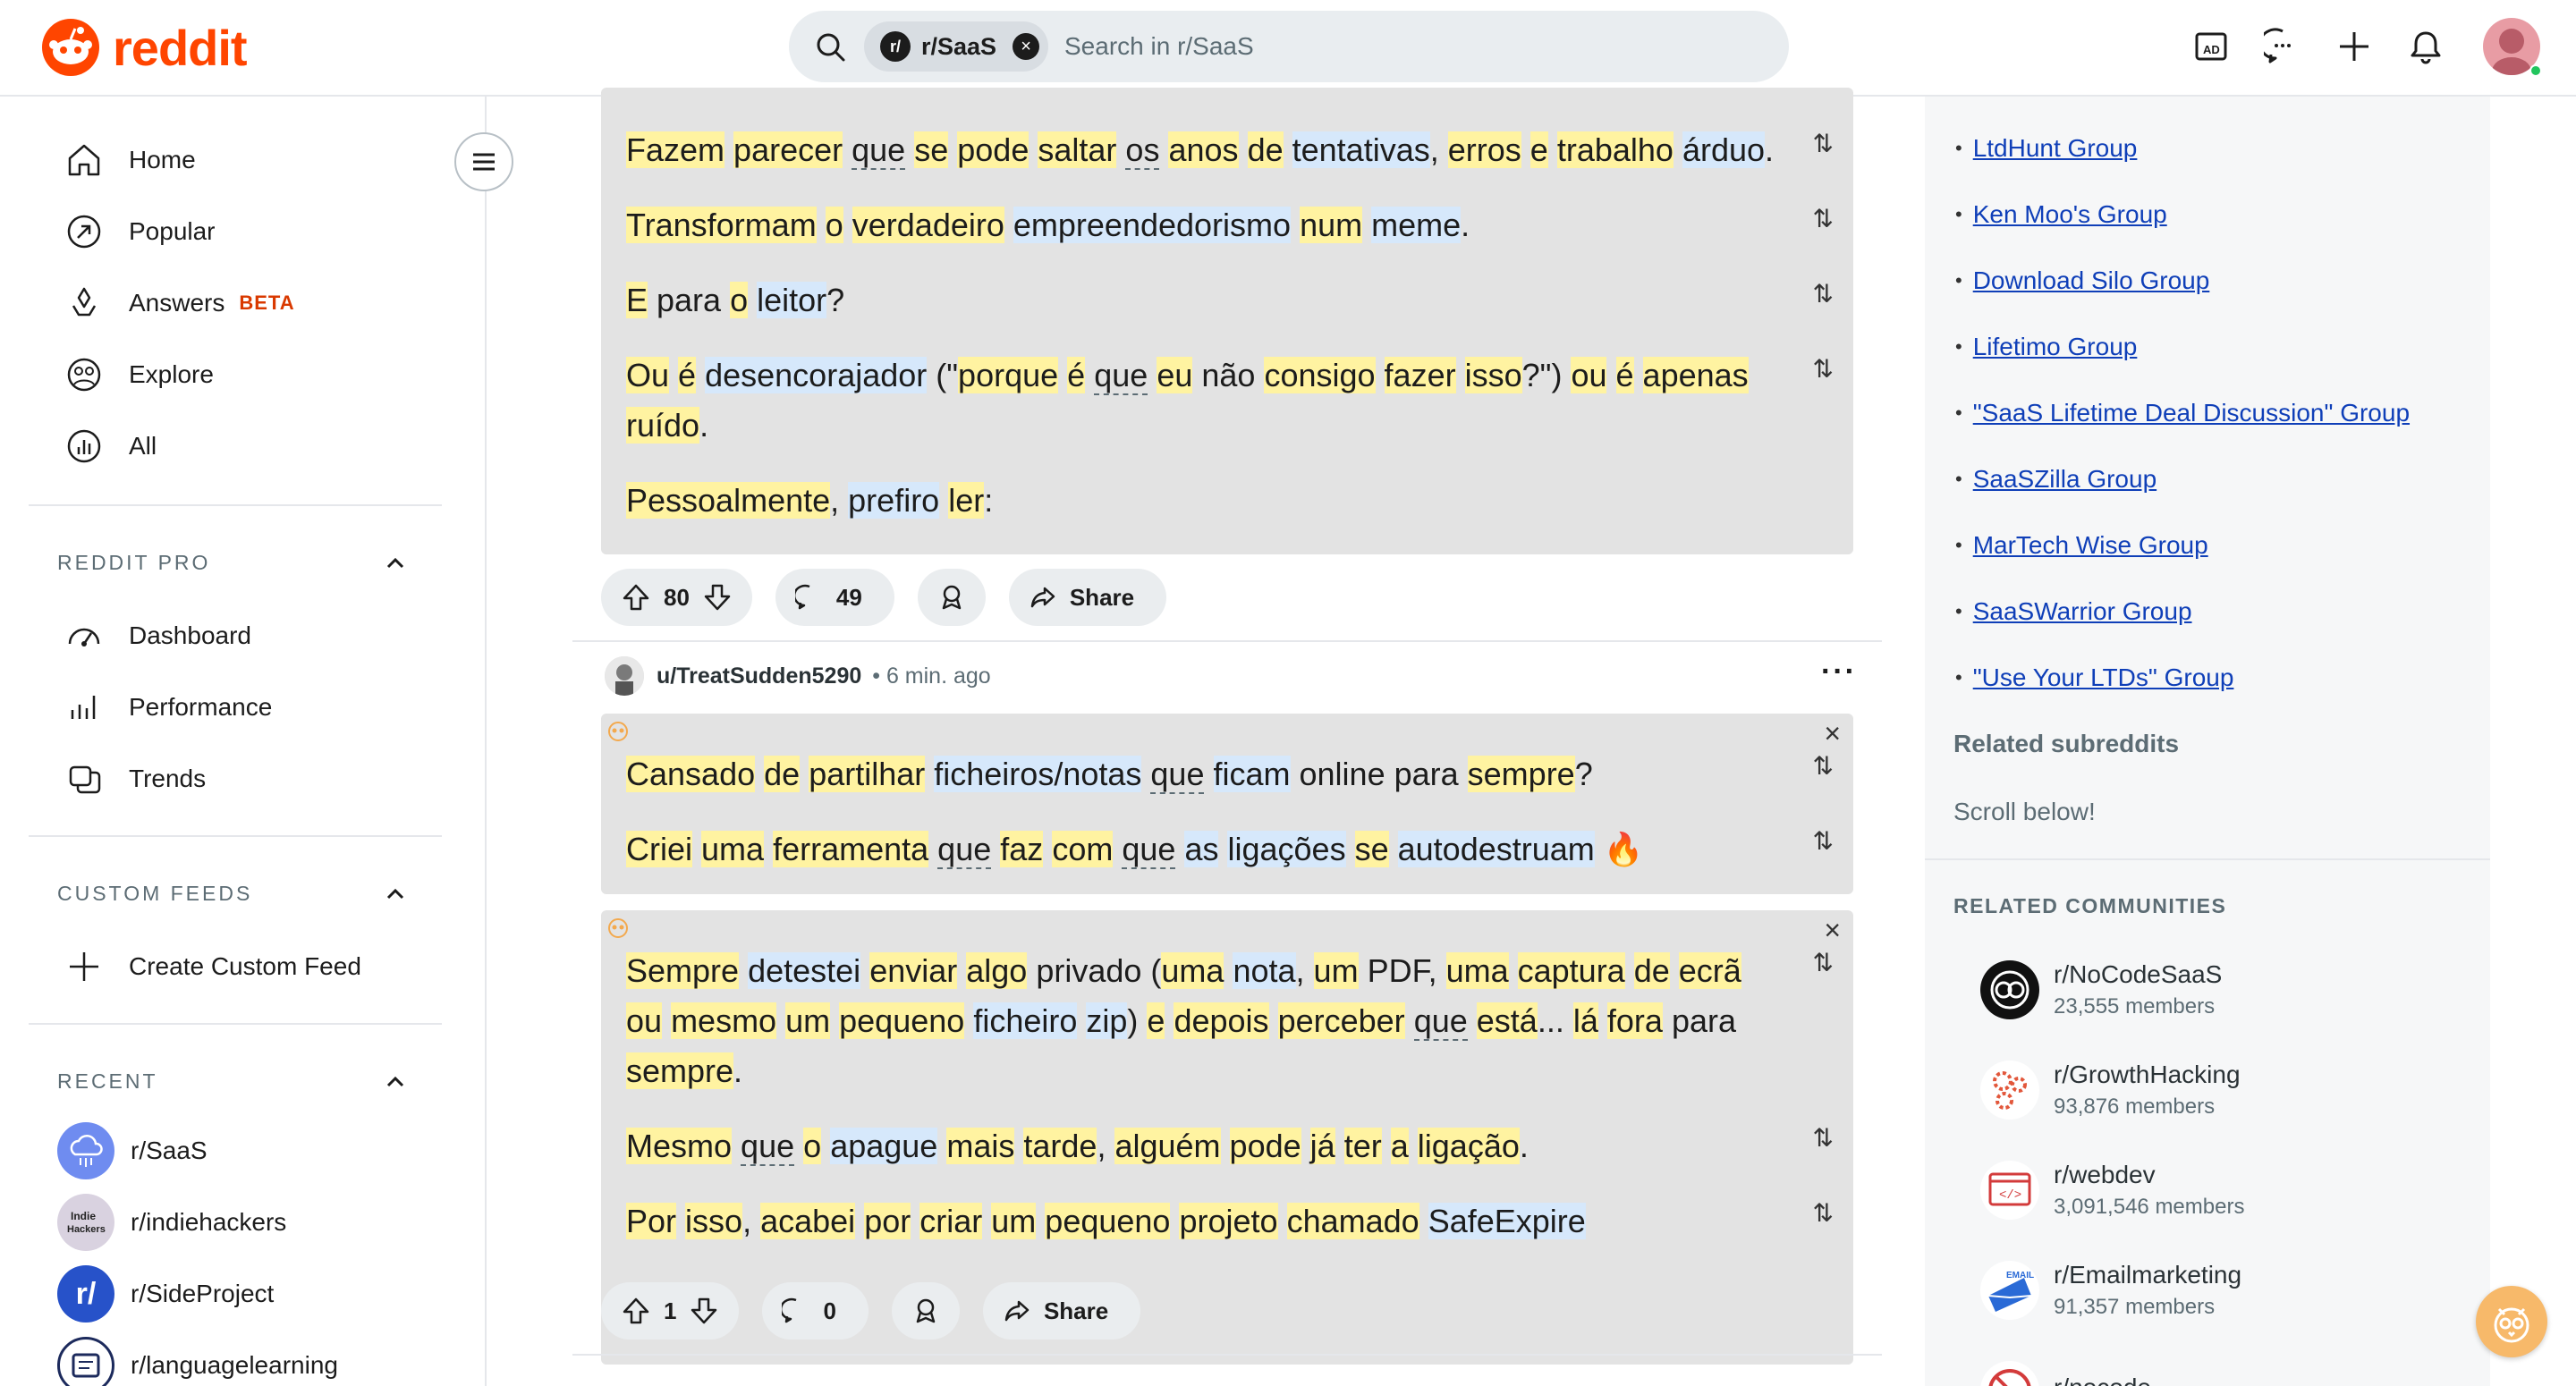 This screenshot has height=1386, width=2576. Describe the element at coordinates (1227, 641) in the screenshot. I see `post-separator` at that location.